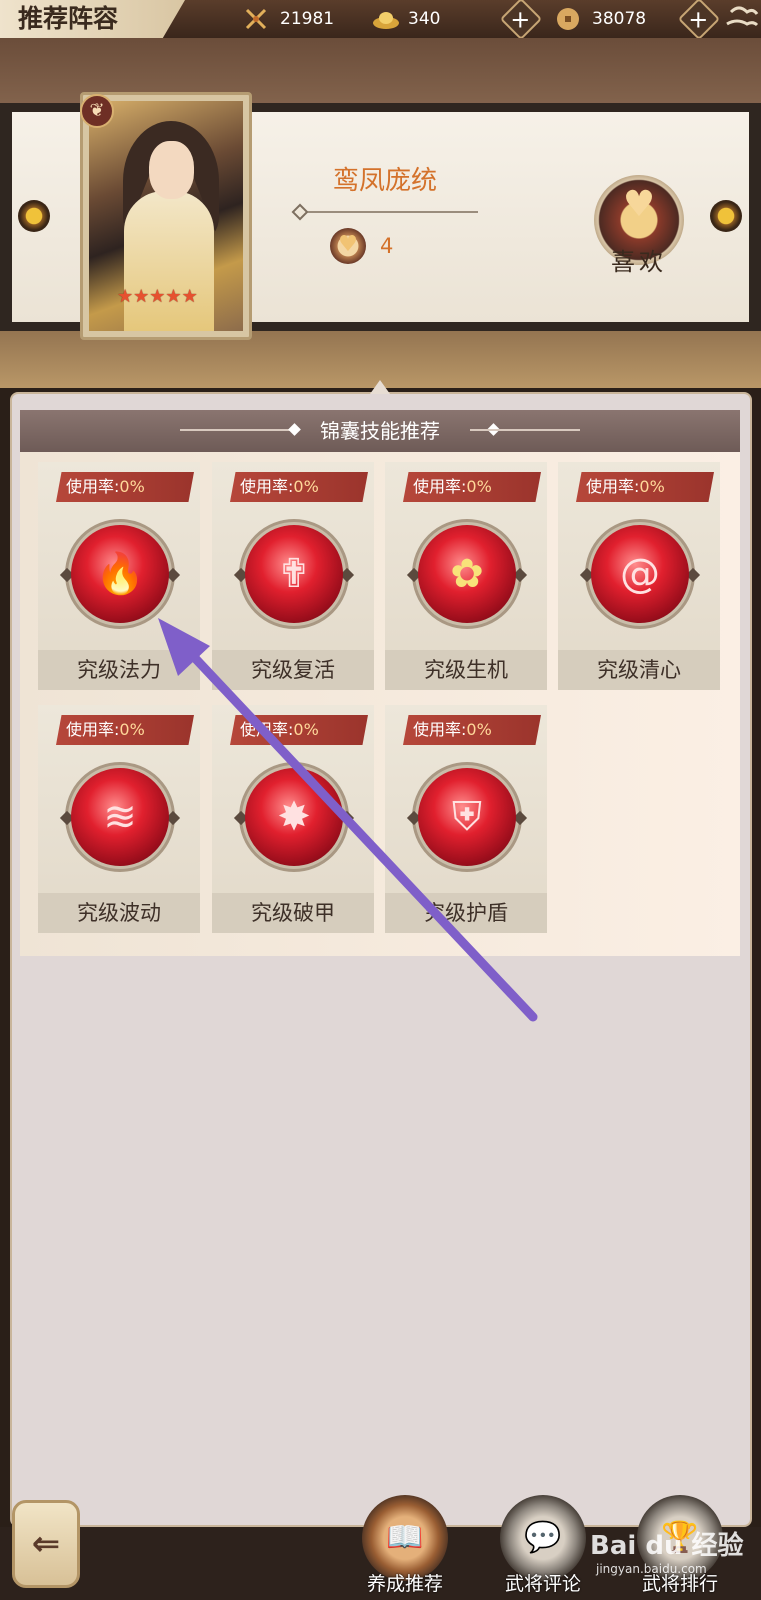 Image resolution: width=761 pixels, height=1600 pixels. I want to click on skill-name: 究级波动, so click(119, 913).